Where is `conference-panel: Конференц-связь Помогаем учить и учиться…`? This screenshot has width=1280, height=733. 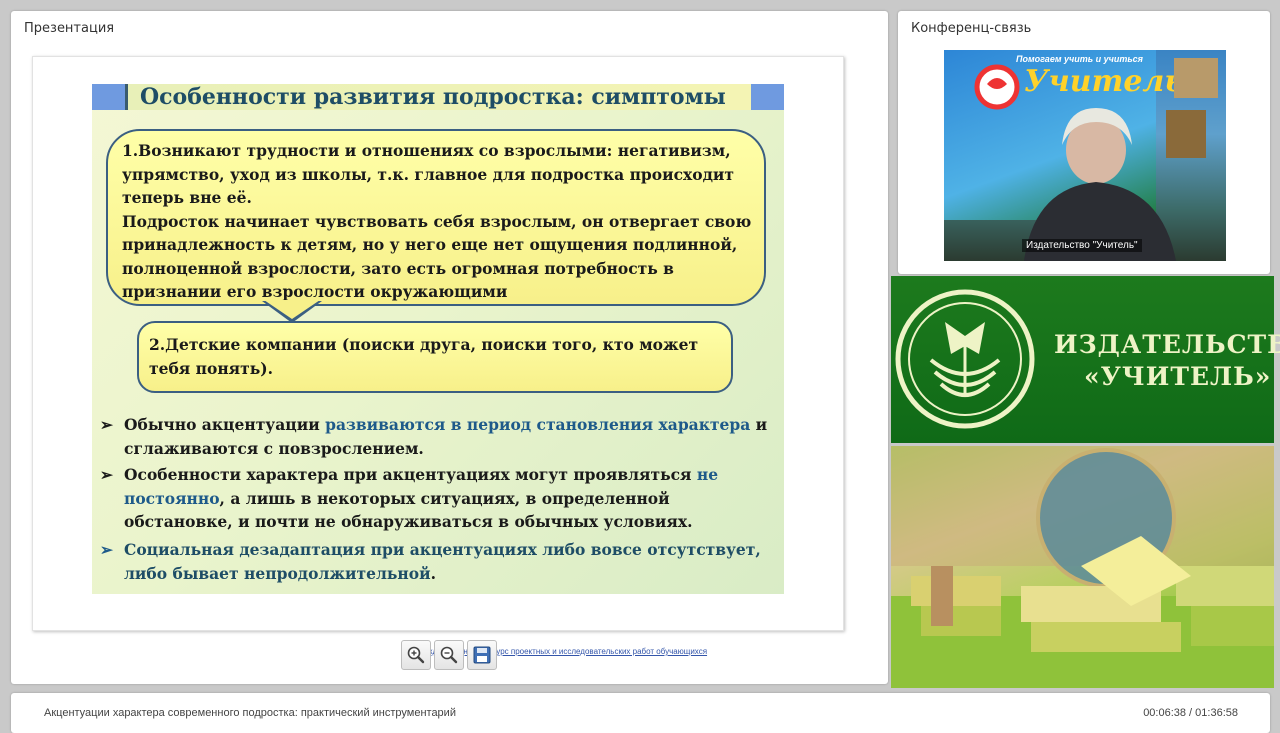
conference-panel: Конференц-связь Помогаем учить и учиться… is located at coordinates (1084, 142).